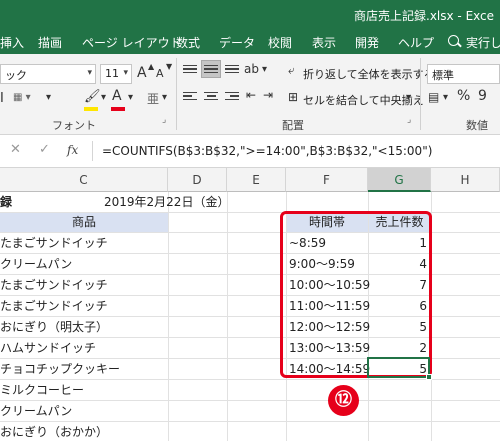 The image size is (500, 442). What do you see at coordinates (50, 42) in the screenshot?
I see `tab-draw: 描画` at bounding box center [50, 42].